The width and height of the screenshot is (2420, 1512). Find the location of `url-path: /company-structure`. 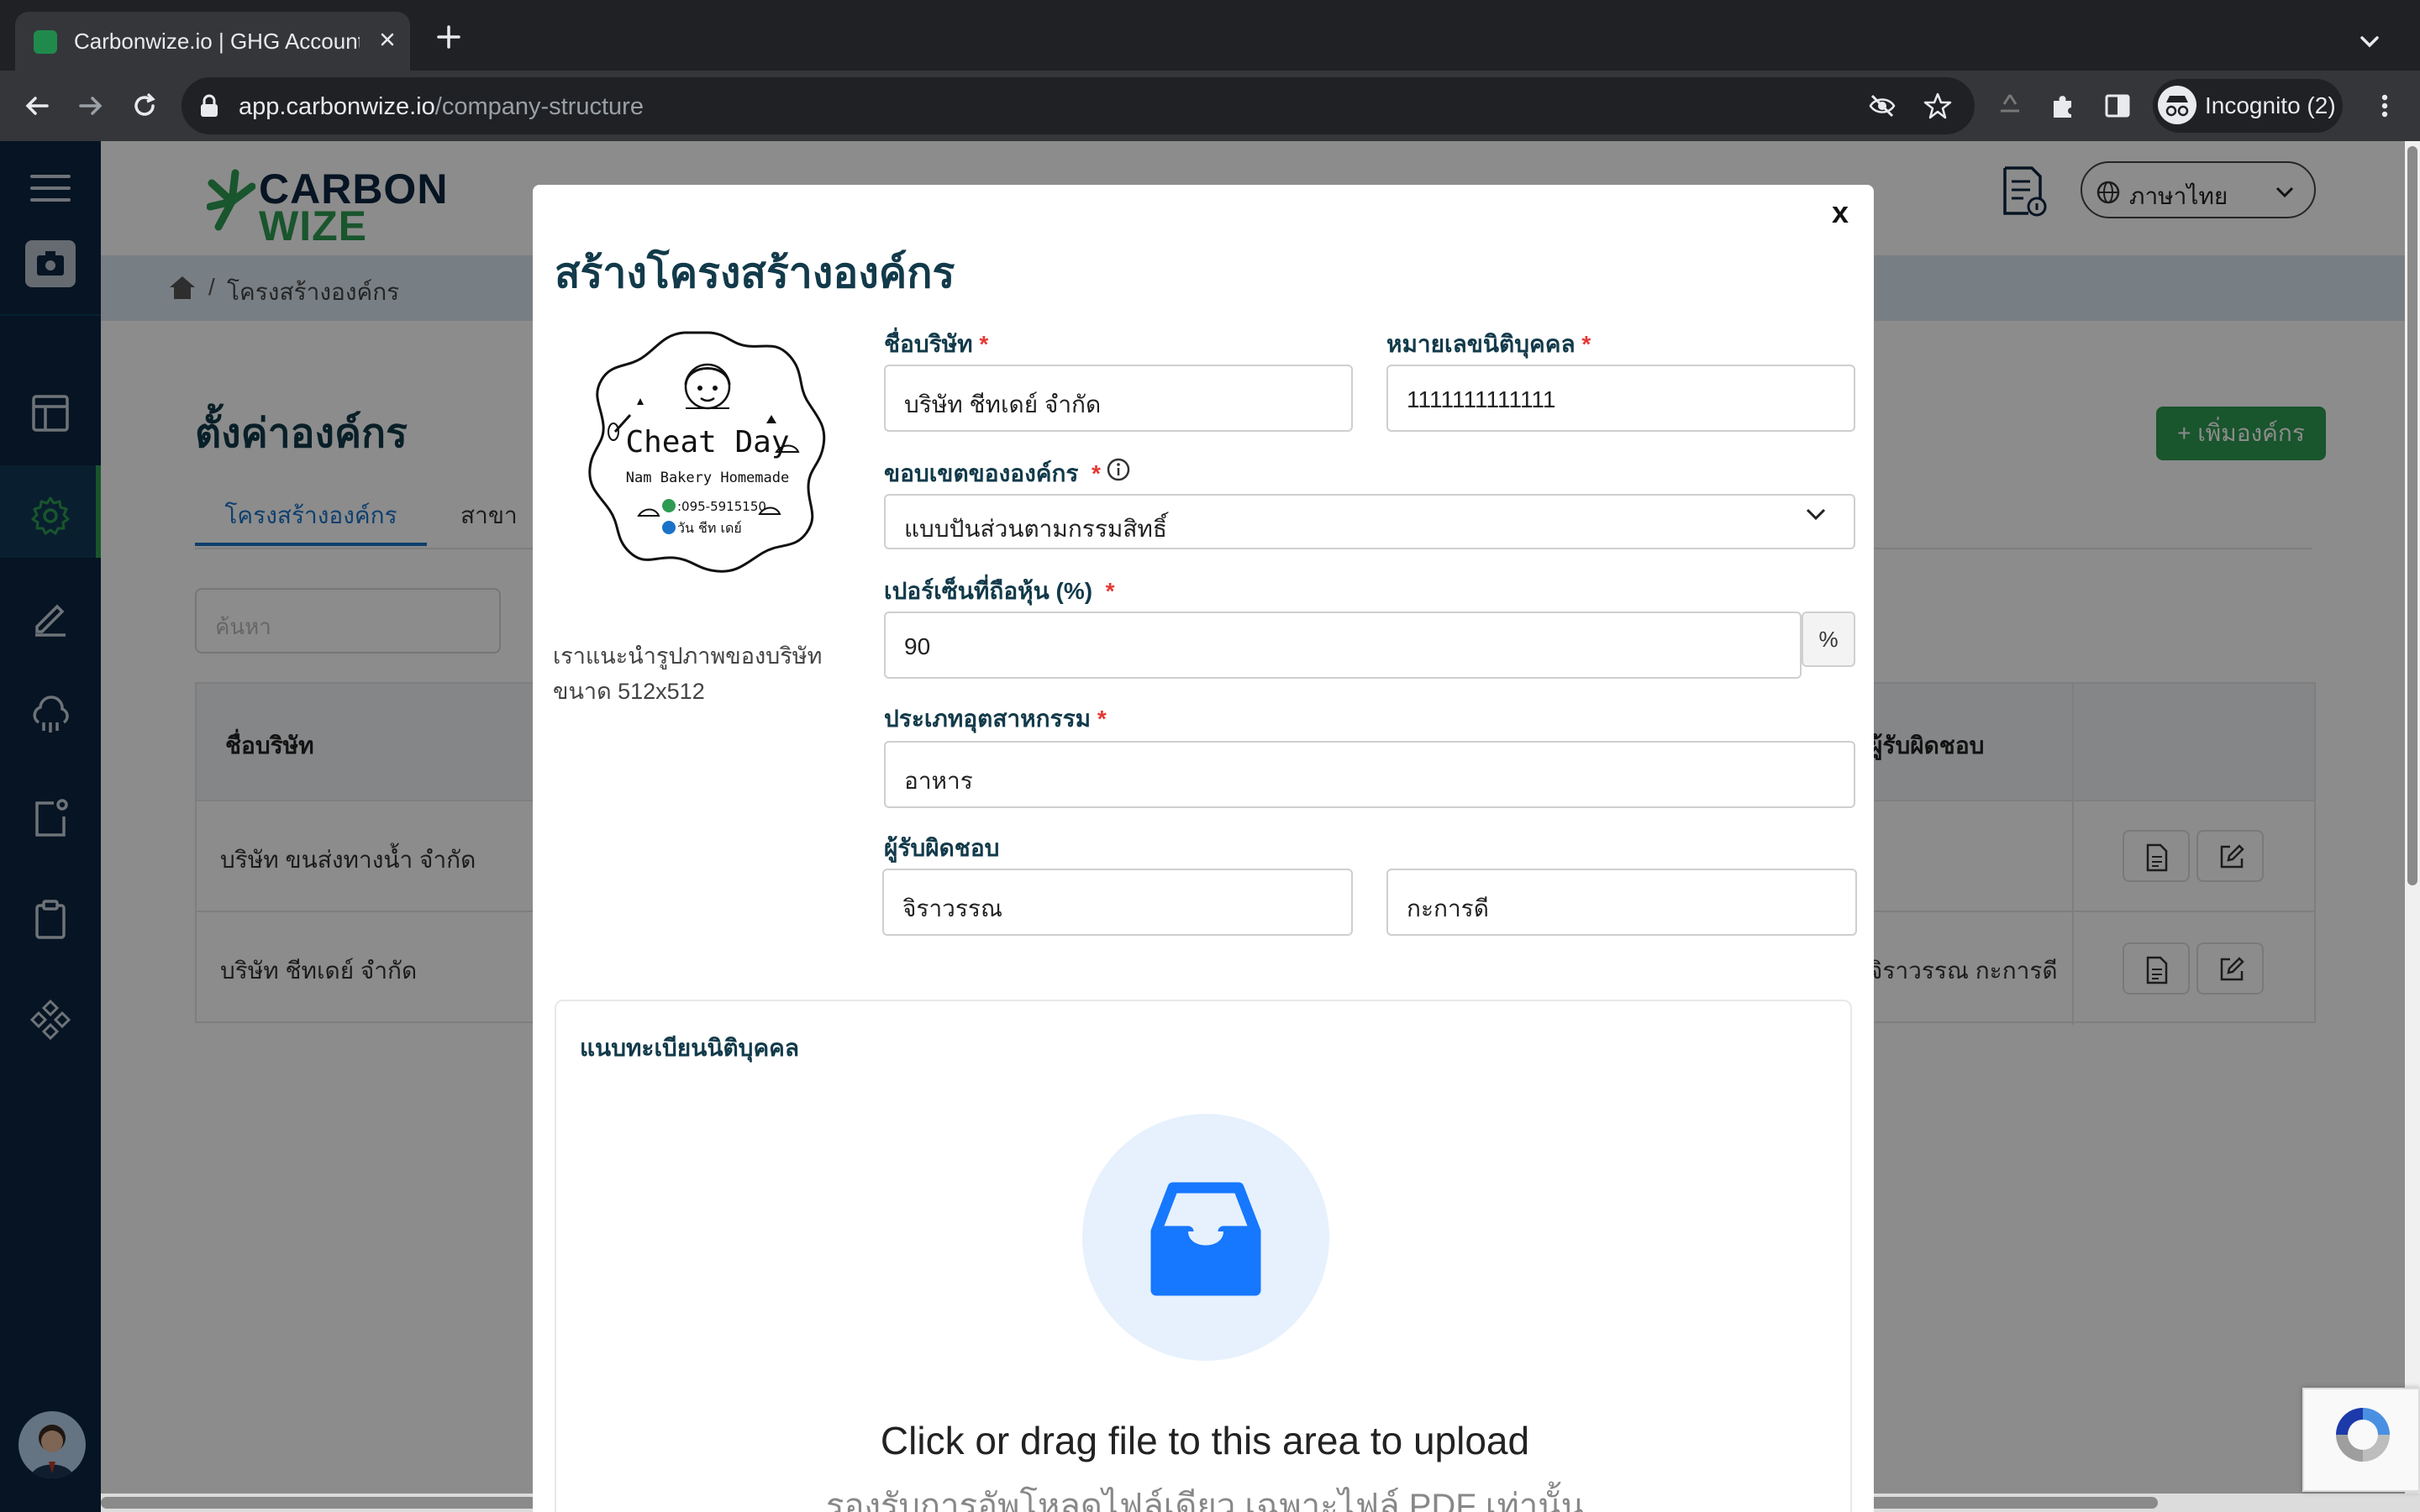

url-path: /company-structure is located at coordinates (539, 106).